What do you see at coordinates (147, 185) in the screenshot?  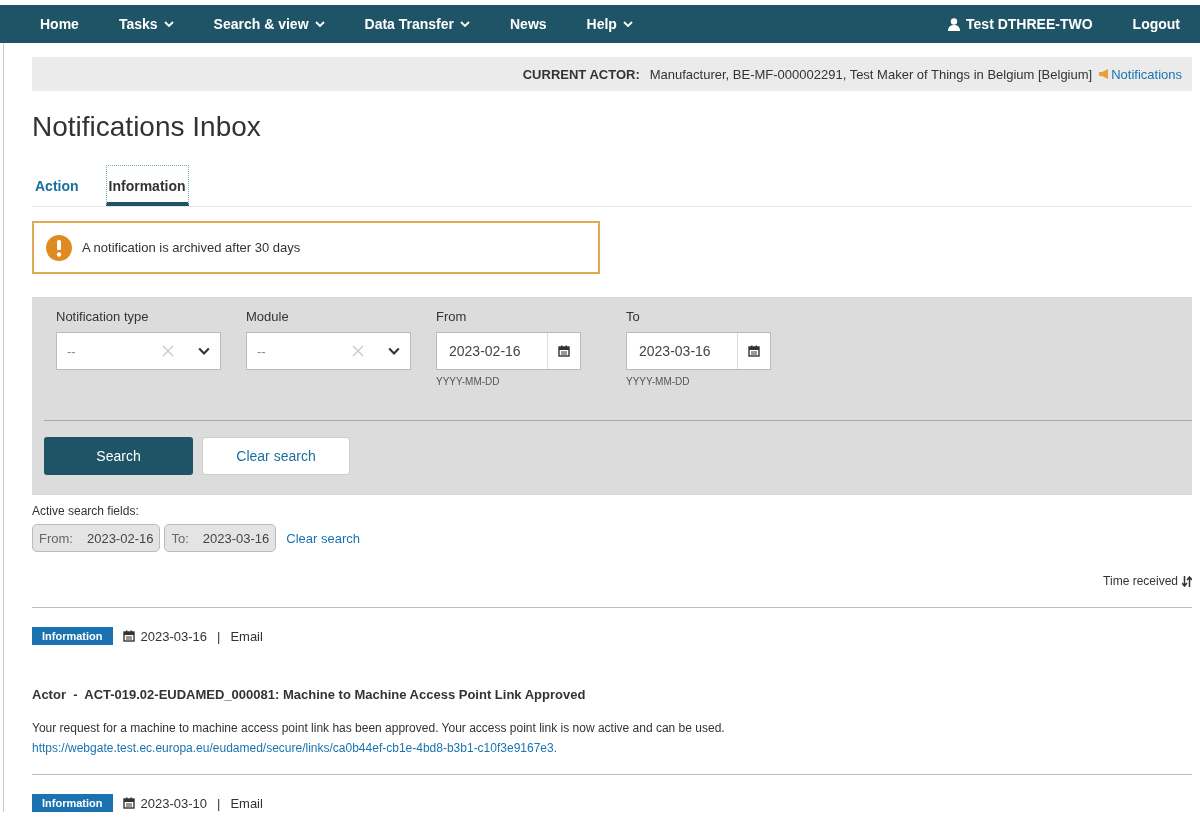 I see `tab: Information` at bounding box center [147, 185].